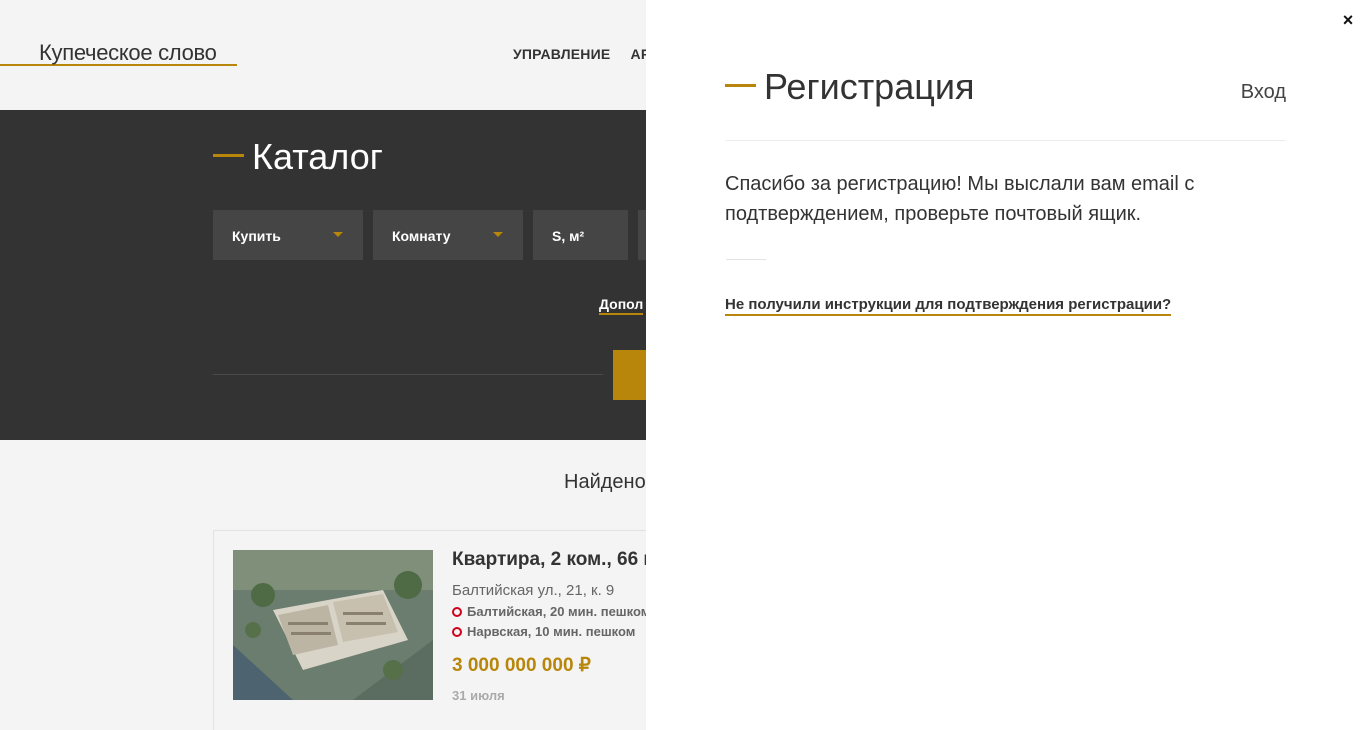 This screenshot has height=730, width=1366. Describe the element at coordinates (551, 631) in the screenshot. I see `metro-station-label: Нарвская, 10 мин. пешком` at that location.